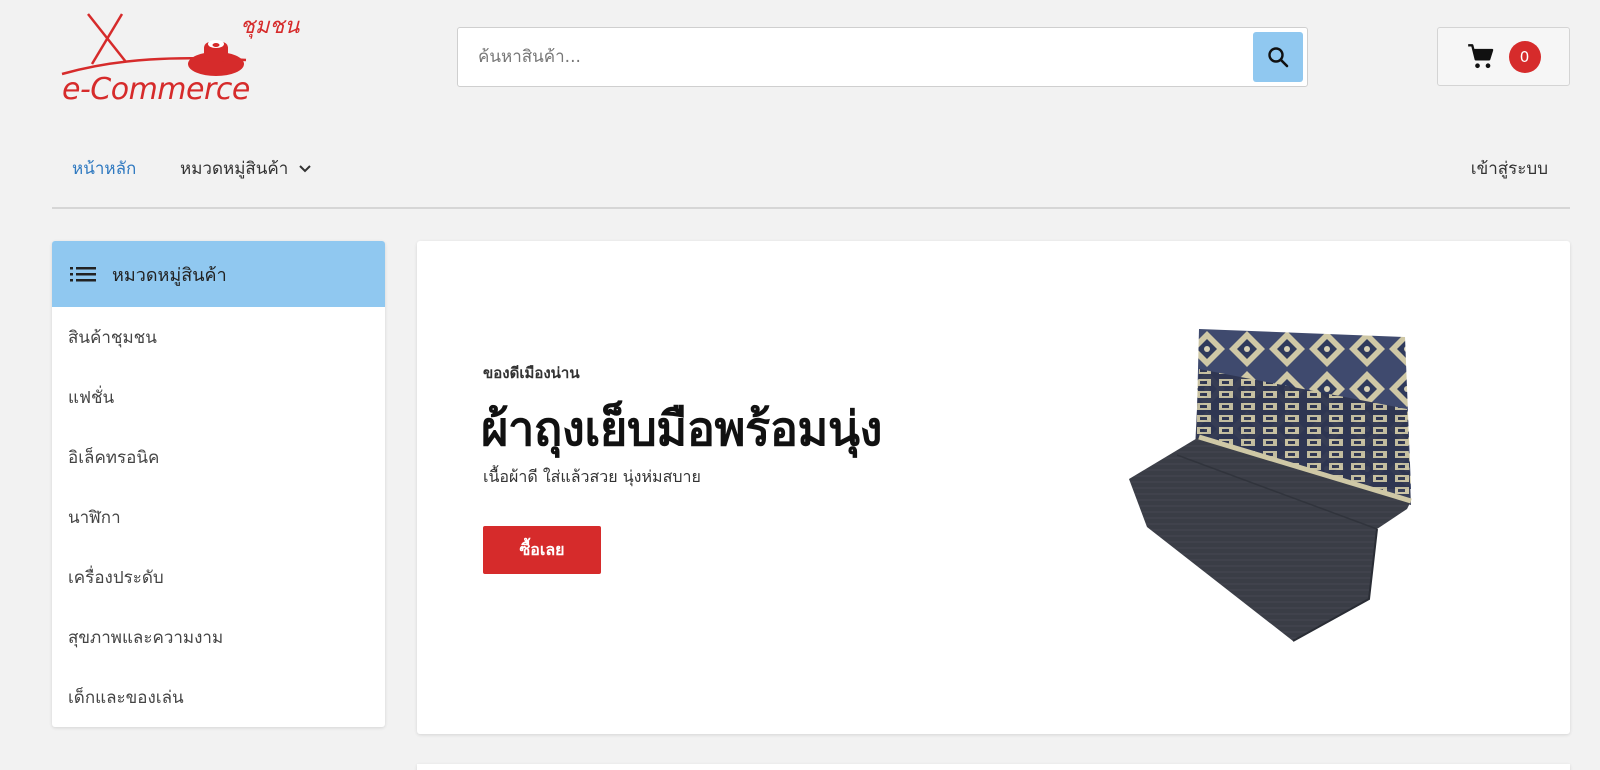 This screenshot has width=1600, height=770. What do you see at coordinates (218, 457) in the screenshot?
I see `sidebar-item-electronics: อิเล็คทรอนิค` at bounding box center [218, 457].